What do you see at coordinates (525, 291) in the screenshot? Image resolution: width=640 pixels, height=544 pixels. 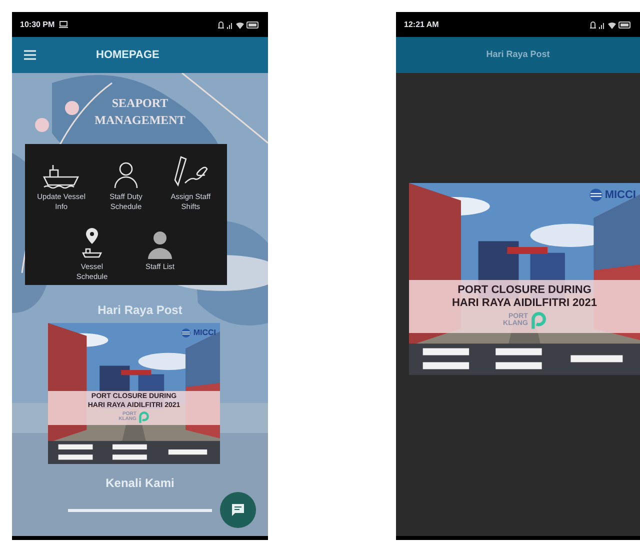 I see `poster-headline: PORT CLOSURE DURING` at bounding box center [525, 291].